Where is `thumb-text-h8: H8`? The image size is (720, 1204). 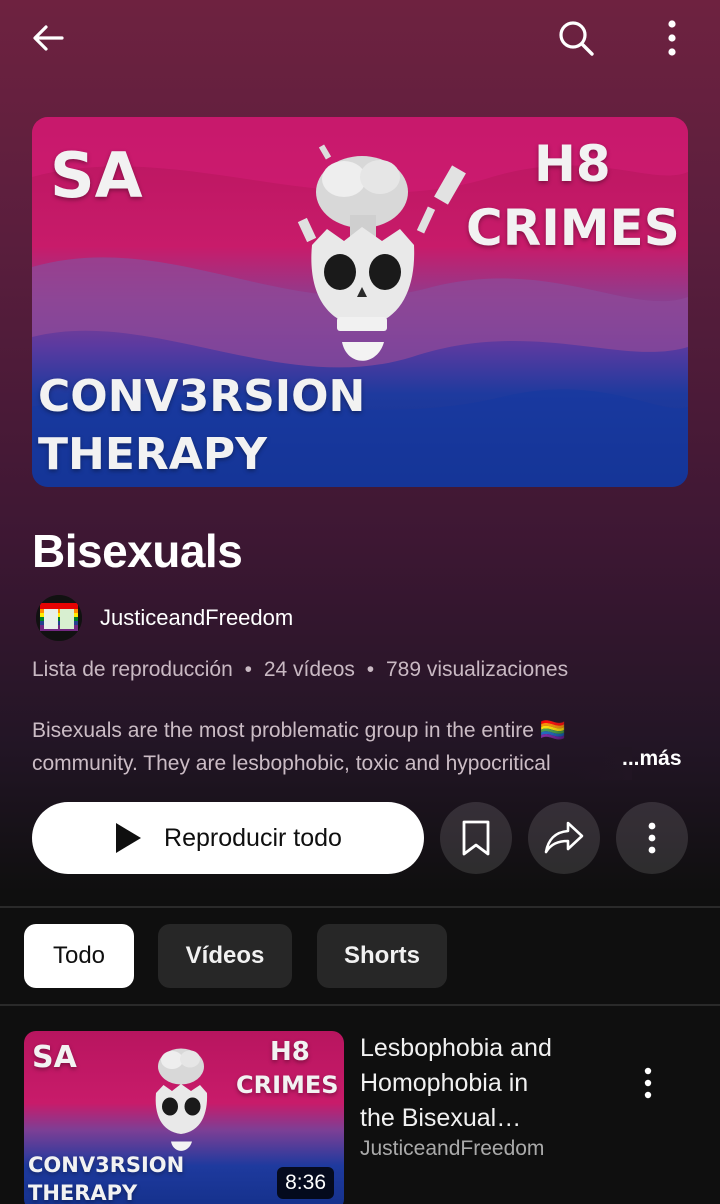 thumb-text-h8: H8 is located at coordinates (290, 1052).